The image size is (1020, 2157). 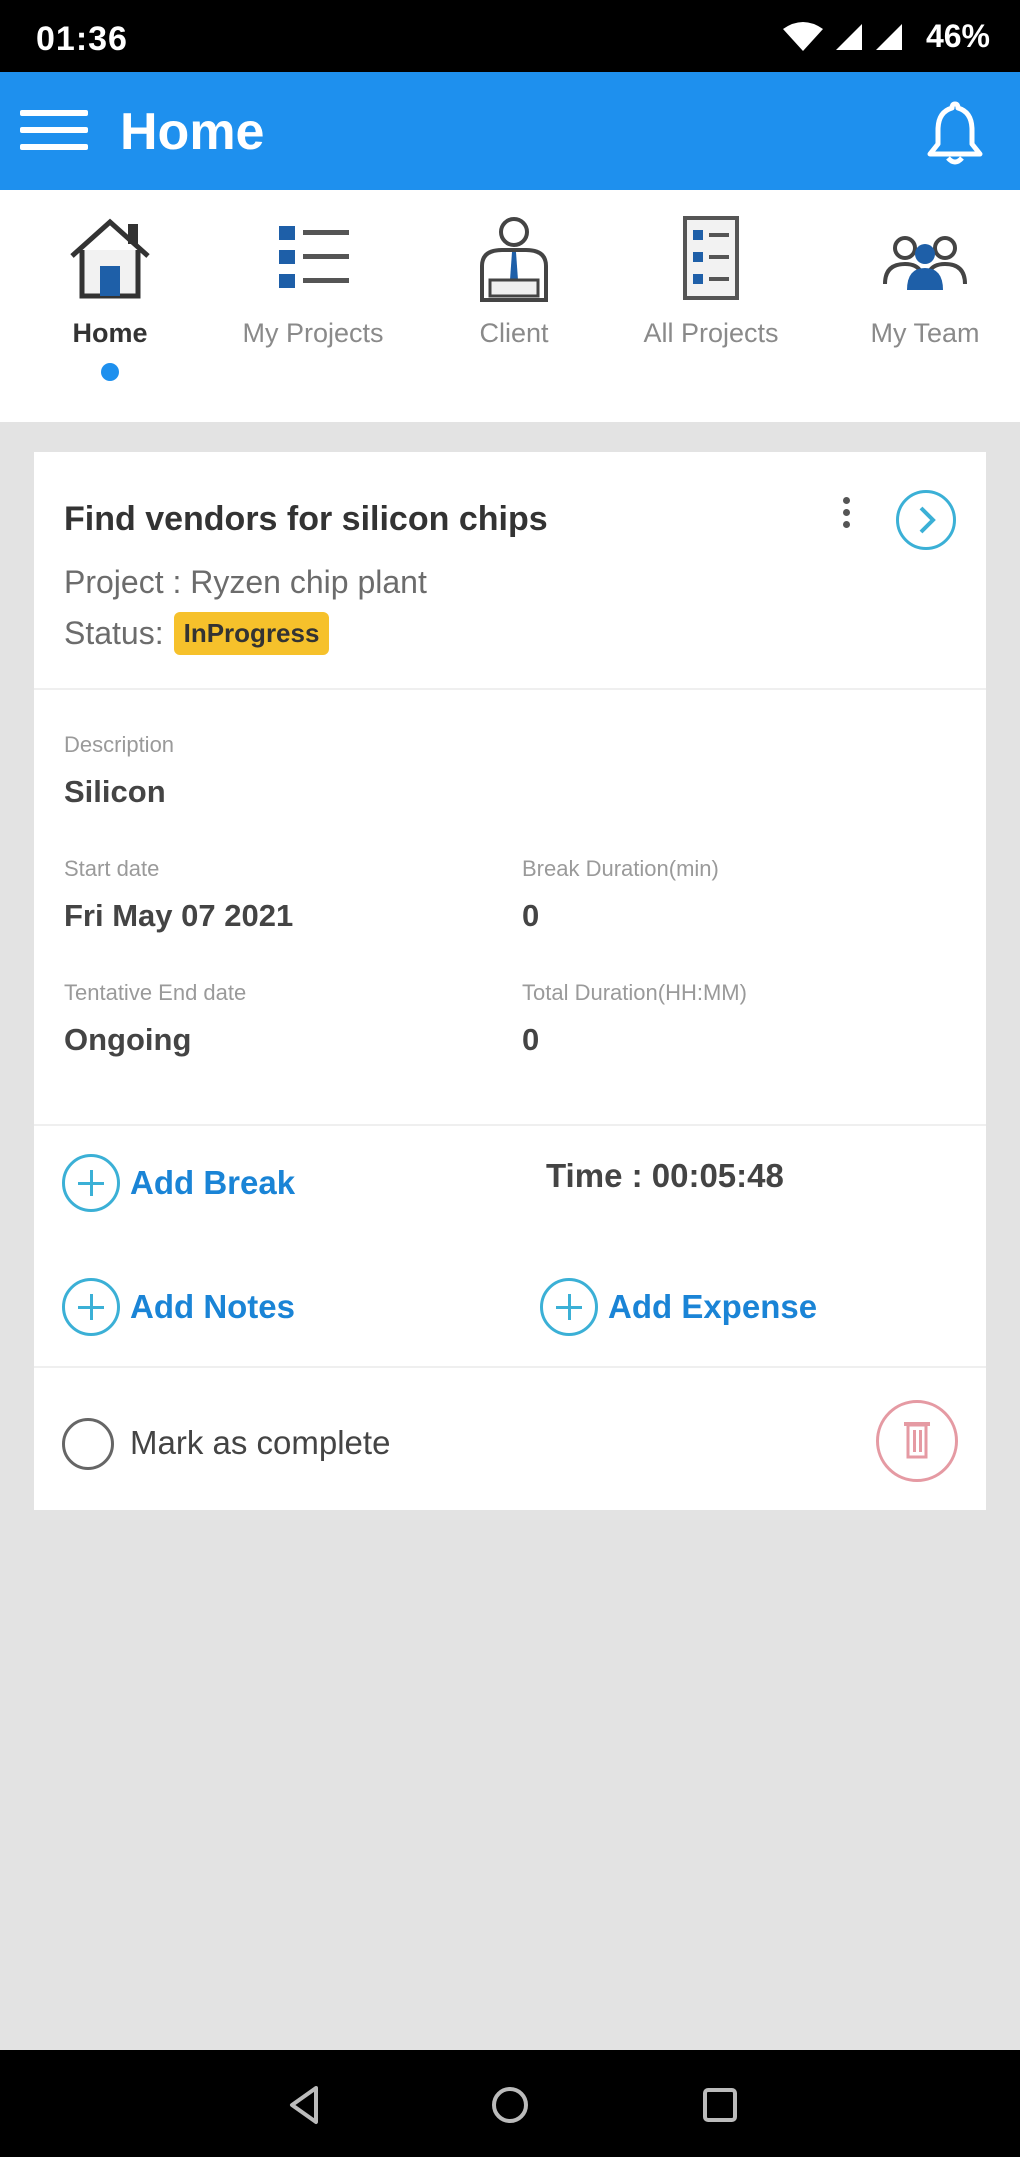 I want to click on tab-home: Home, so click(x=110, y=306).